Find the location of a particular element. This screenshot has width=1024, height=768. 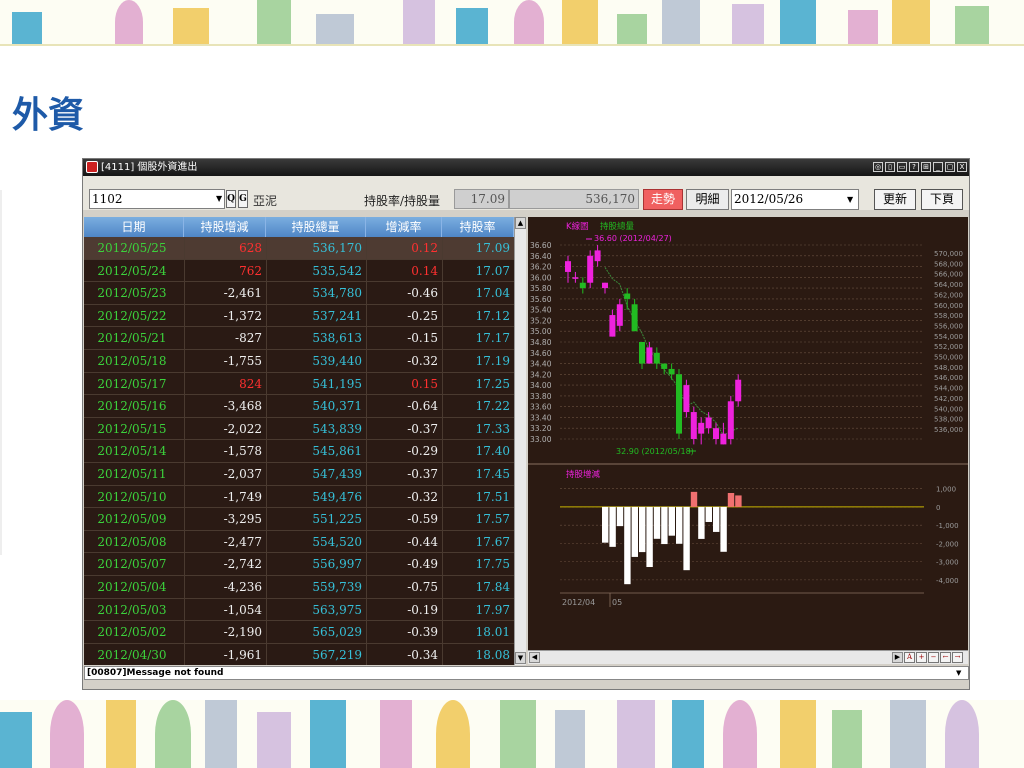

status-message: [00807]Message not found is located at coordinates (155, 673).